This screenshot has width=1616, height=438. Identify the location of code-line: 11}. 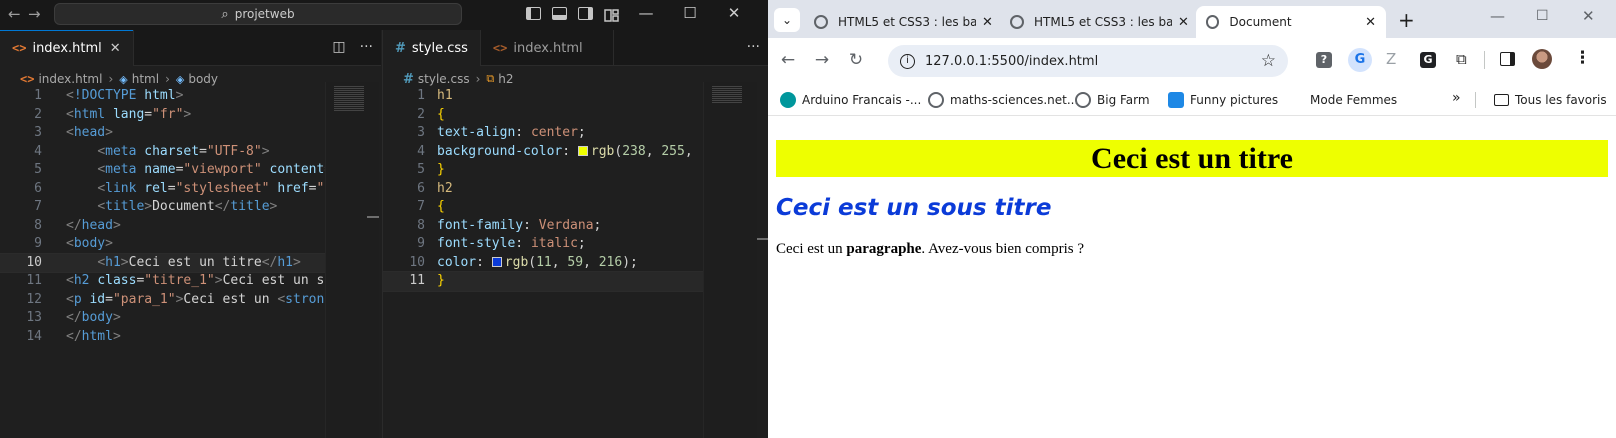
(543, 281).